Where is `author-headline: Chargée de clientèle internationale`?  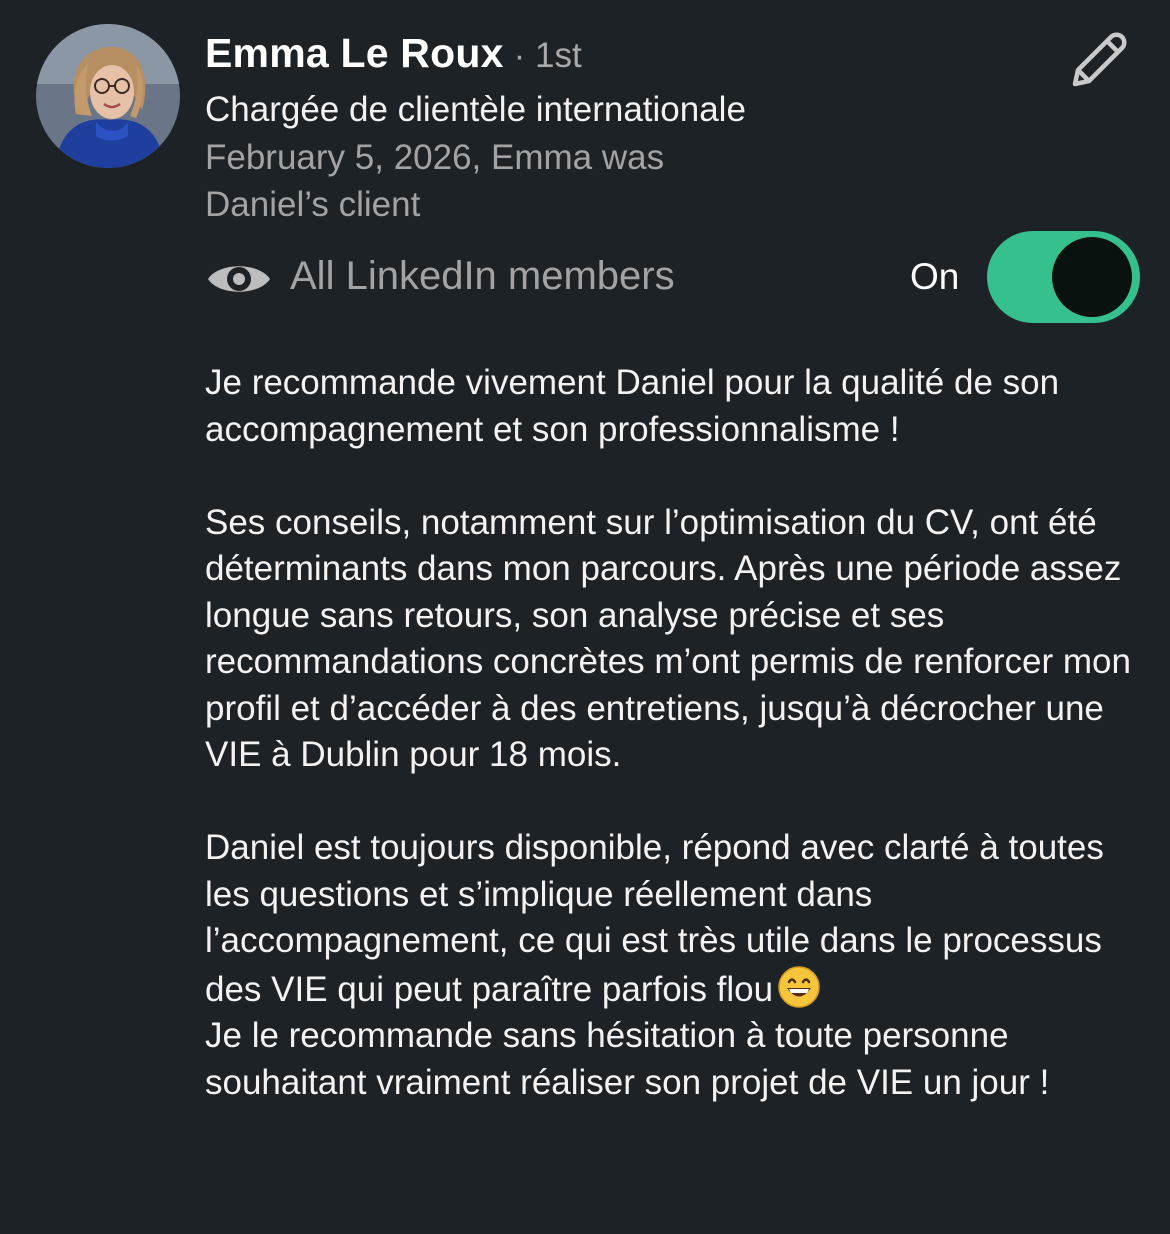 author-headline: Chargée de clientèle internationale is located at coordinates (475, 109).